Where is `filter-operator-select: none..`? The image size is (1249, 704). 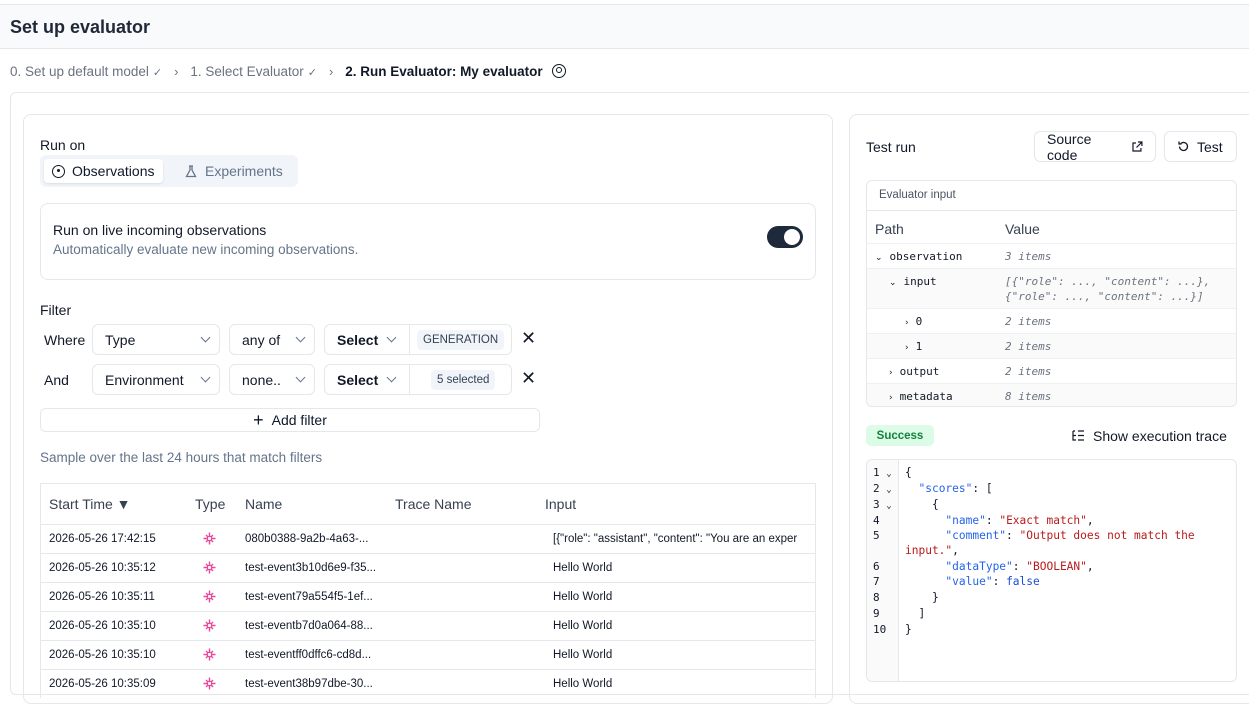 filter-operator-select: none.. is located at coordinates (272, 379).